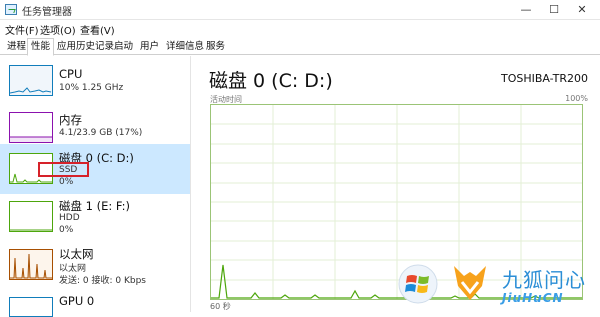 Image resolution: width=600 pixels, height=317 pixels. I want to click on sidebar-item-gpu: GPU 0, so click(95, 302).